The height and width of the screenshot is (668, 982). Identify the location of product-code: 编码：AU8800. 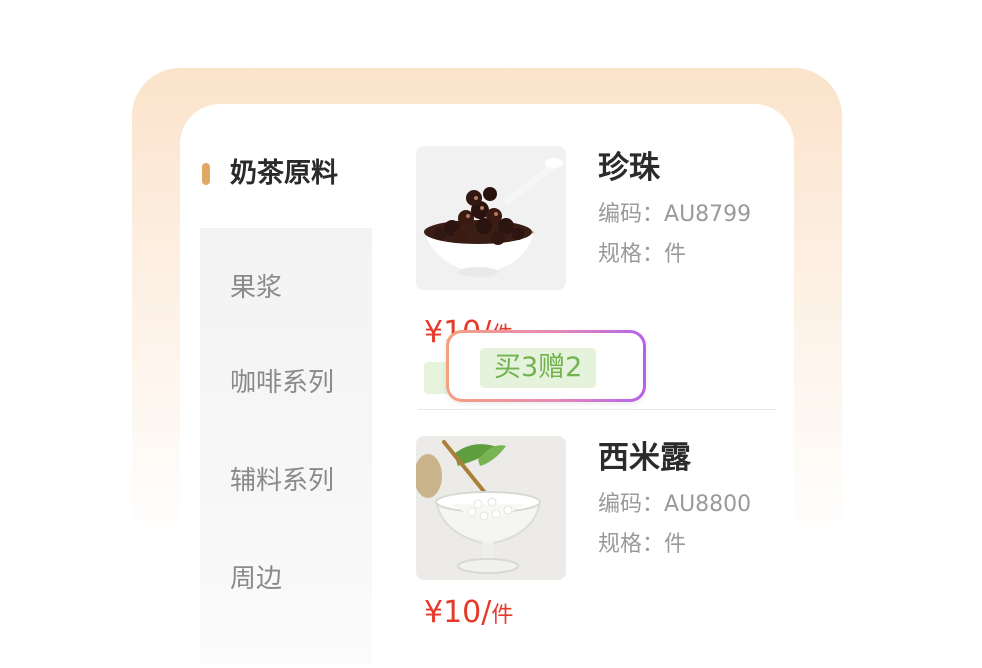
(675, 504).